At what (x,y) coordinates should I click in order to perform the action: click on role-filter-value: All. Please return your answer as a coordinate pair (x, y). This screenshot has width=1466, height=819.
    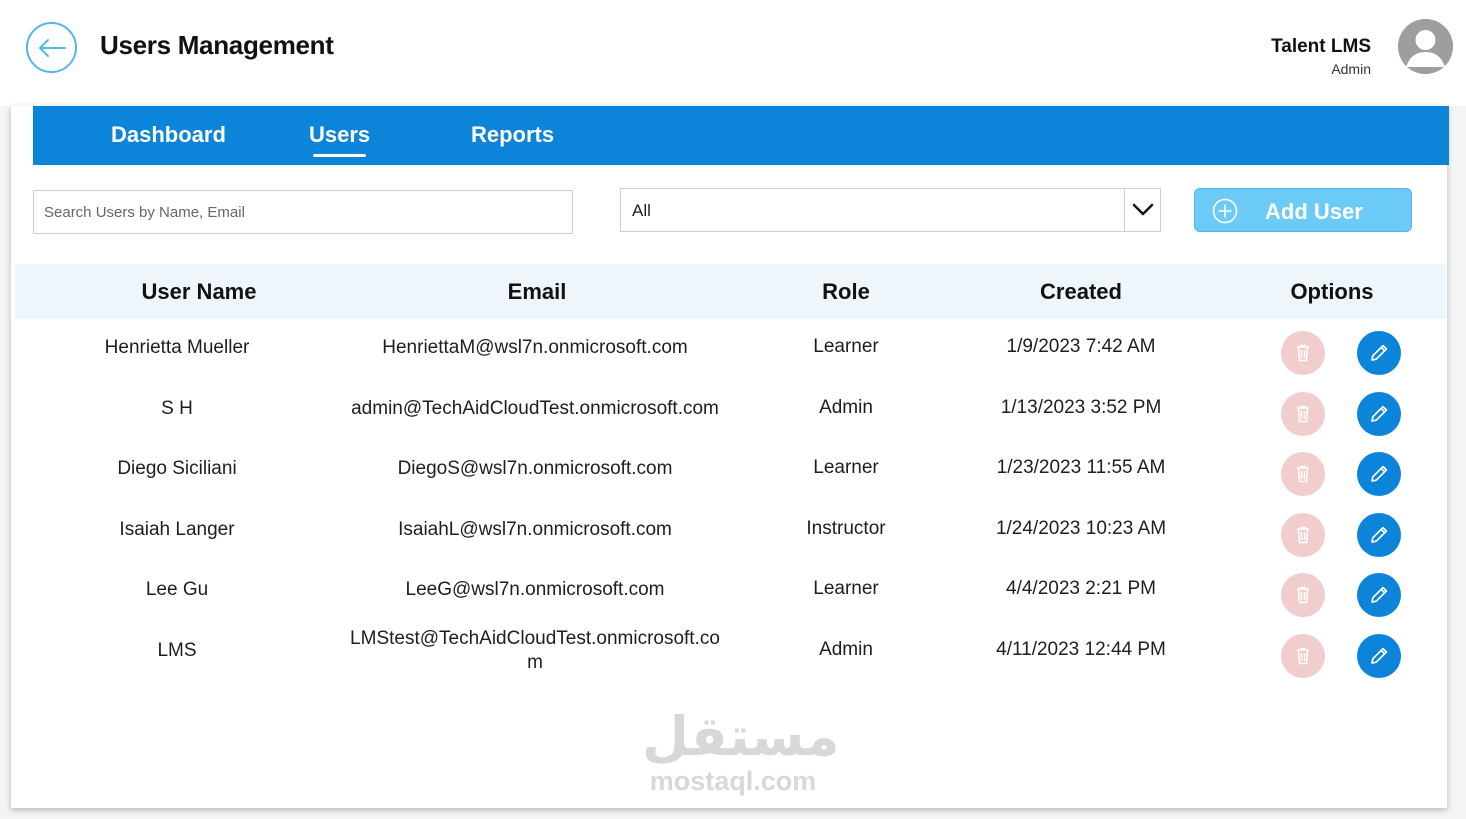
    Looking at the image, I should click on (641, 210).